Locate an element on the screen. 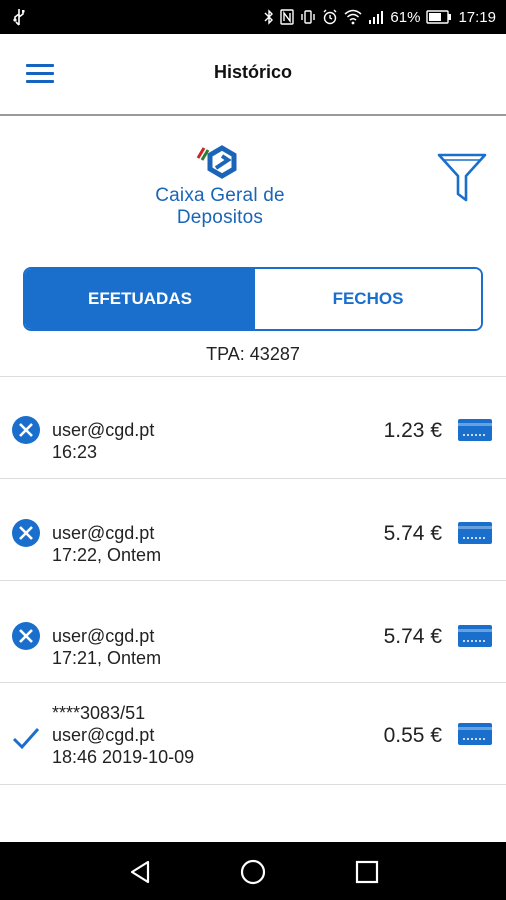 The width and height of the screenshot is (506, 900). bluetooth-icon is located at coordinates (269, 17).